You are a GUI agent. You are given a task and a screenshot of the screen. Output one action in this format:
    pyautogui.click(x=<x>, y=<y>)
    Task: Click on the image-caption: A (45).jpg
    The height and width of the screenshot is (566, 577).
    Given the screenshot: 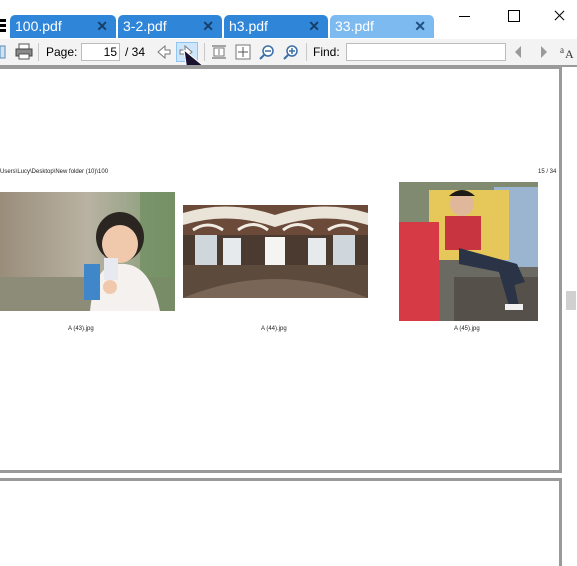 What is the action you would take?
    pyautogui.click(x=467, y=329)
    